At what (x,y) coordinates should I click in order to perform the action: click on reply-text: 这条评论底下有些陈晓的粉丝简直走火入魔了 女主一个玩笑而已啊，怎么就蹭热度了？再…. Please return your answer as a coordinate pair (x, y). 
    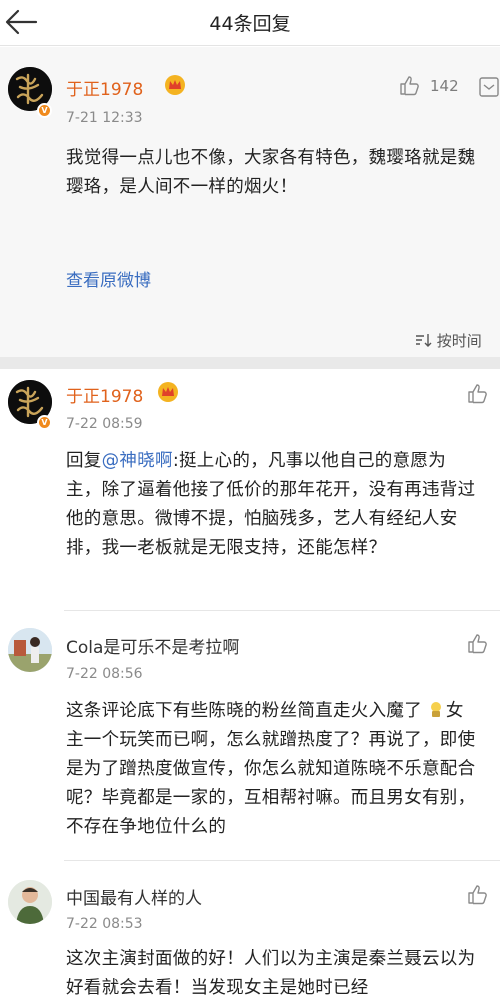
    Looking at the image, I should click on (272, 769).